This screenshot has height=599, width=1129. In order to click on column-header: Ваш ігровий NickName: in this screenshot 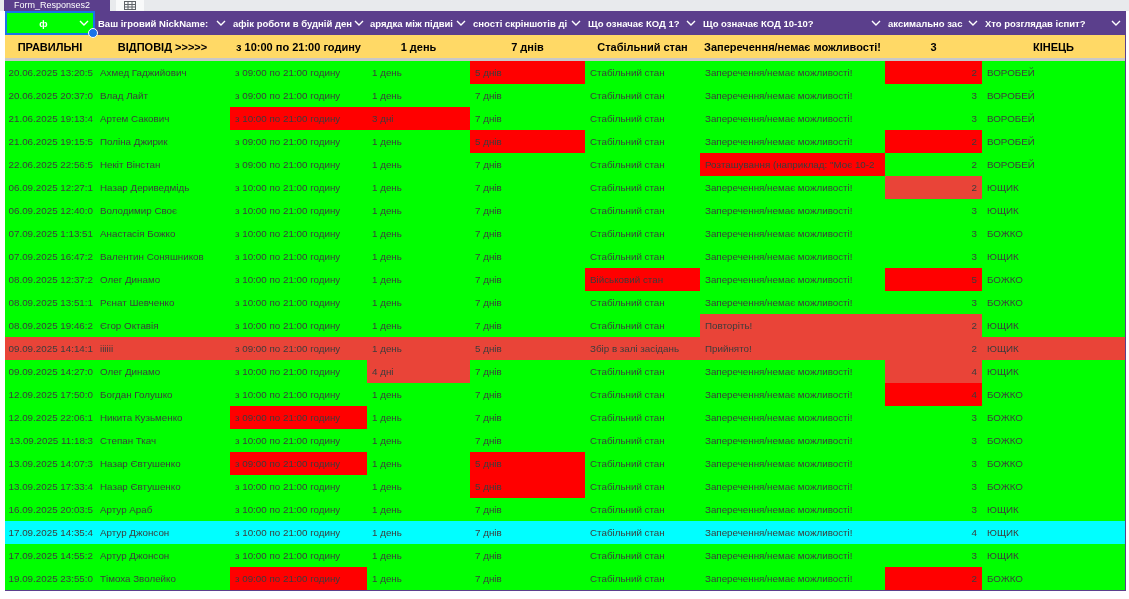, I will do `click(162, 23)`.